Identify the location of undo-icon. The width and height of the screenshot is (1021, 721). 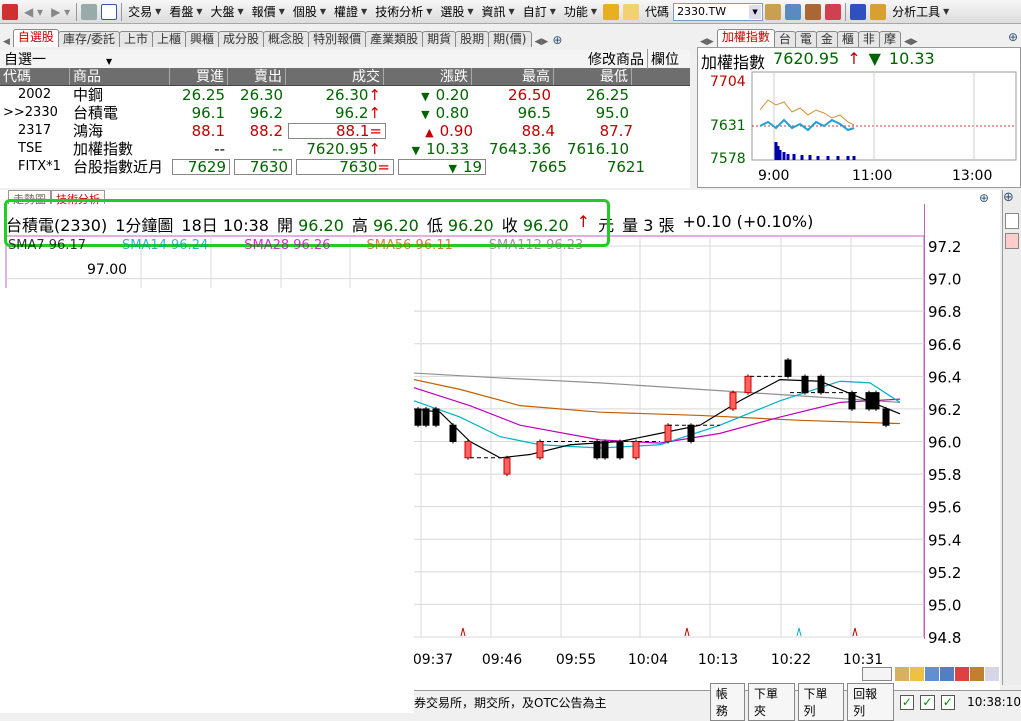
(962, 674).